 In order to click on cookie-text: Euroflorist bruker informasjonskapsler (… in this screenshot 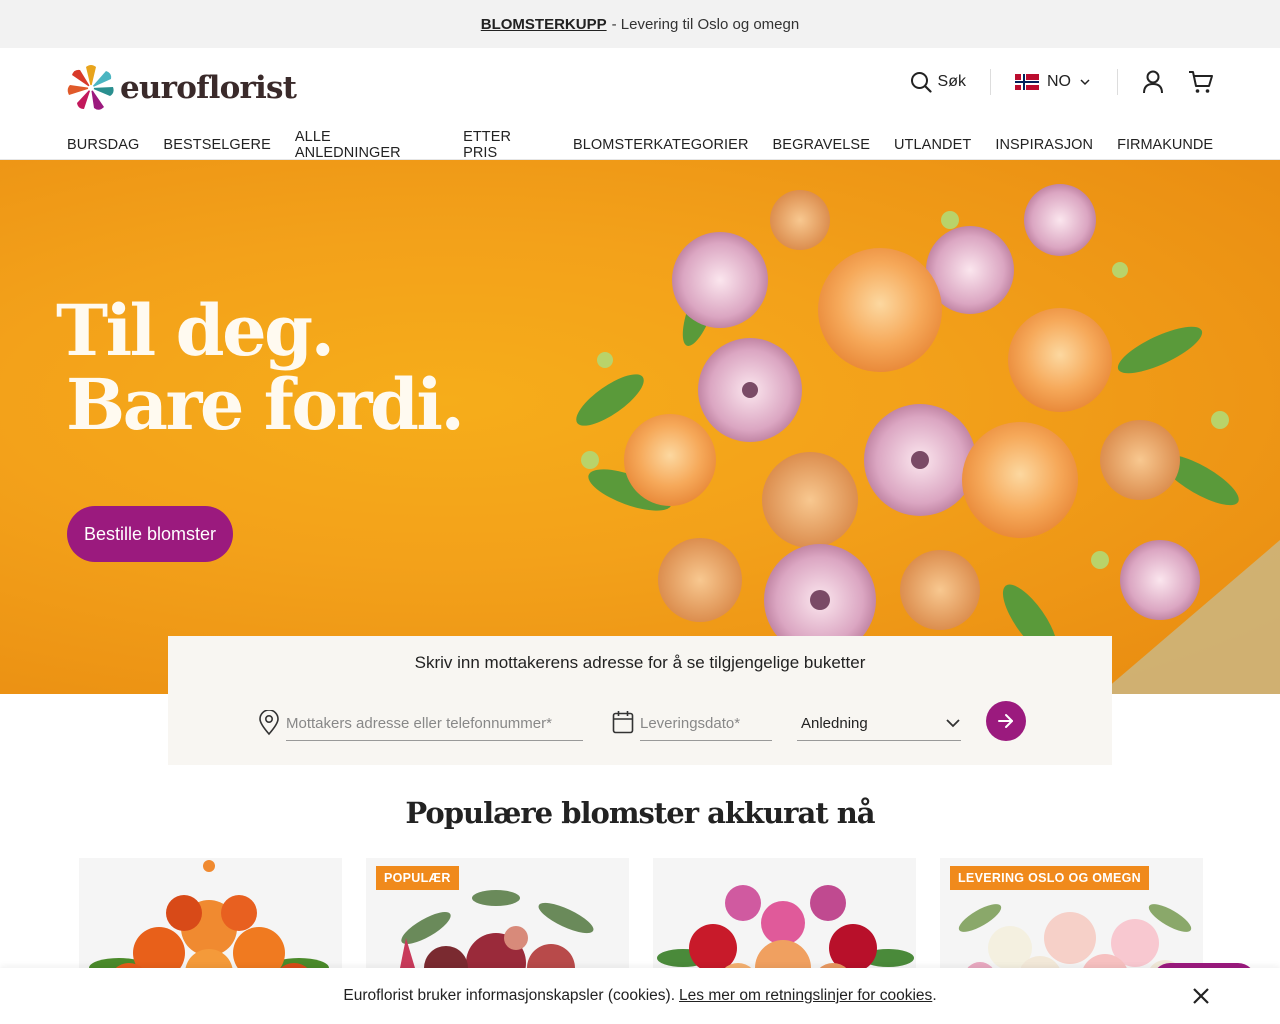, I will do `click(509, 995)`.